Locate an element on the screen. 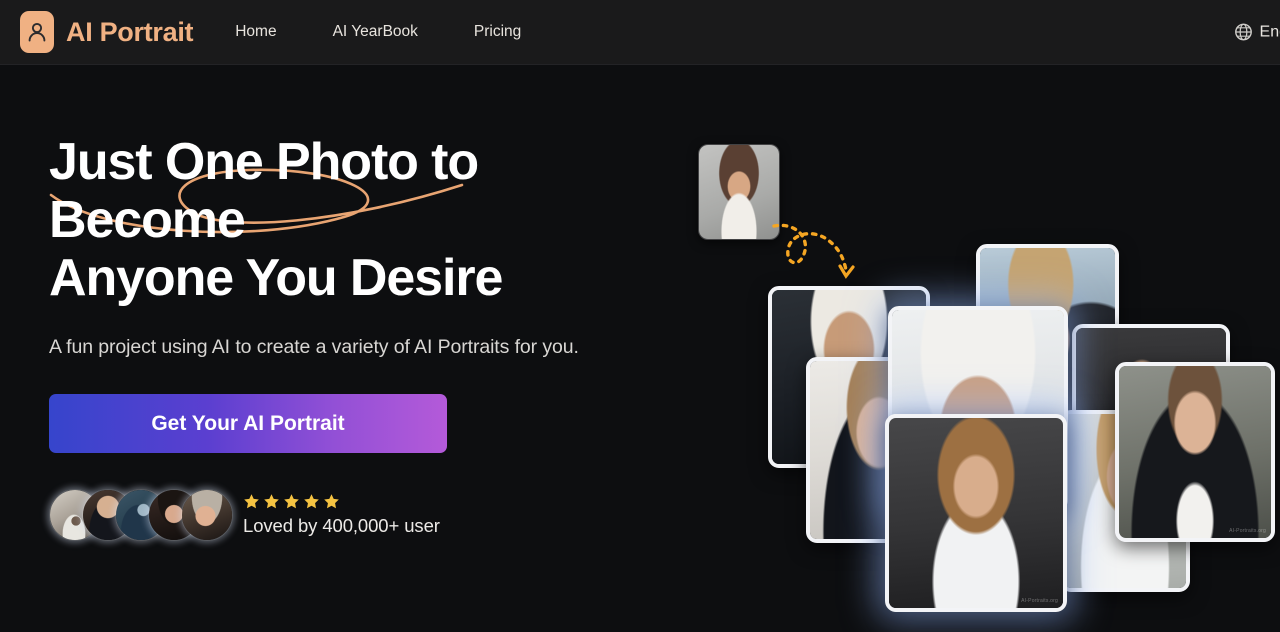 The width and height of the screenshot is (1280, 632). portrait-card-doctor: AI-Portraits.org is located at coordinates (976, 513).